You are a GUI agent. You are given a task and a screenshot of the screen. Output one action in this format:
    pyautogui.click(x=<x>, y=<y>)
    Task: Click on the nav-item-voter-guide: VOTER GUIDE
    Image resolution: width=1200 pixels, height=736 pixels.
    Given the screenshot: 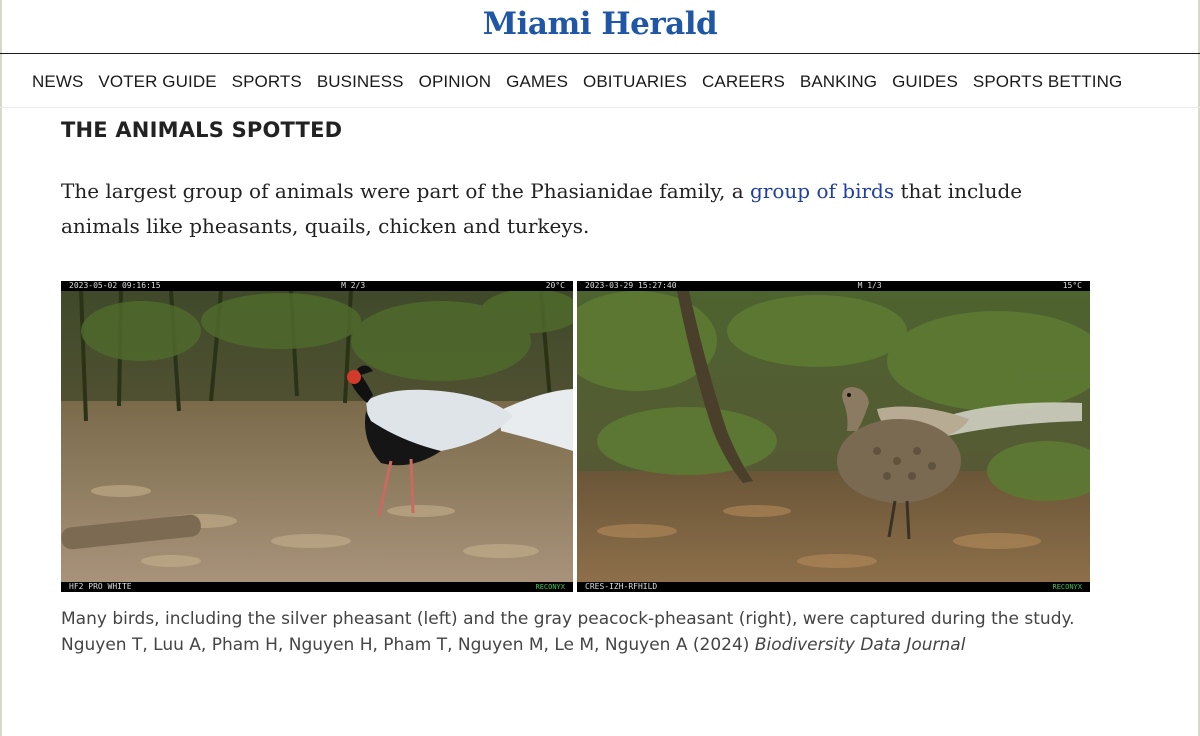 What is the action you would take?
    pyautogui.click(x=157, y=82)
    